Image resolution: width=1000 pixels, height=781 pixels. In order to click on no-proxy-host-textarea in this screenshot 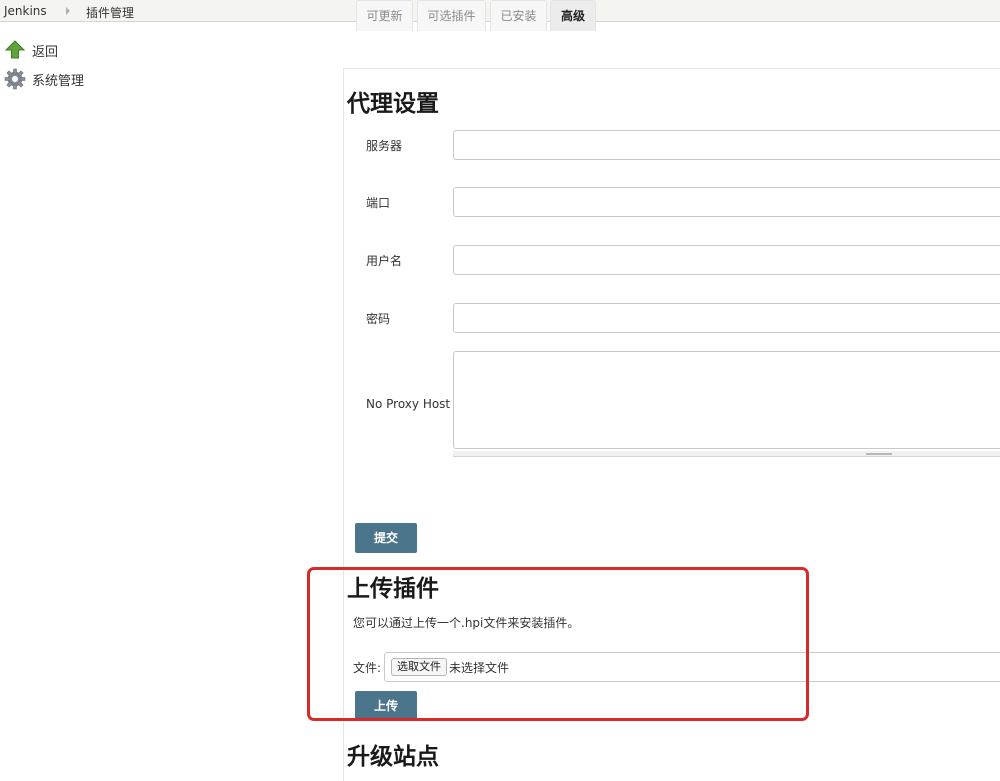, I will do `click(726, 400)`.